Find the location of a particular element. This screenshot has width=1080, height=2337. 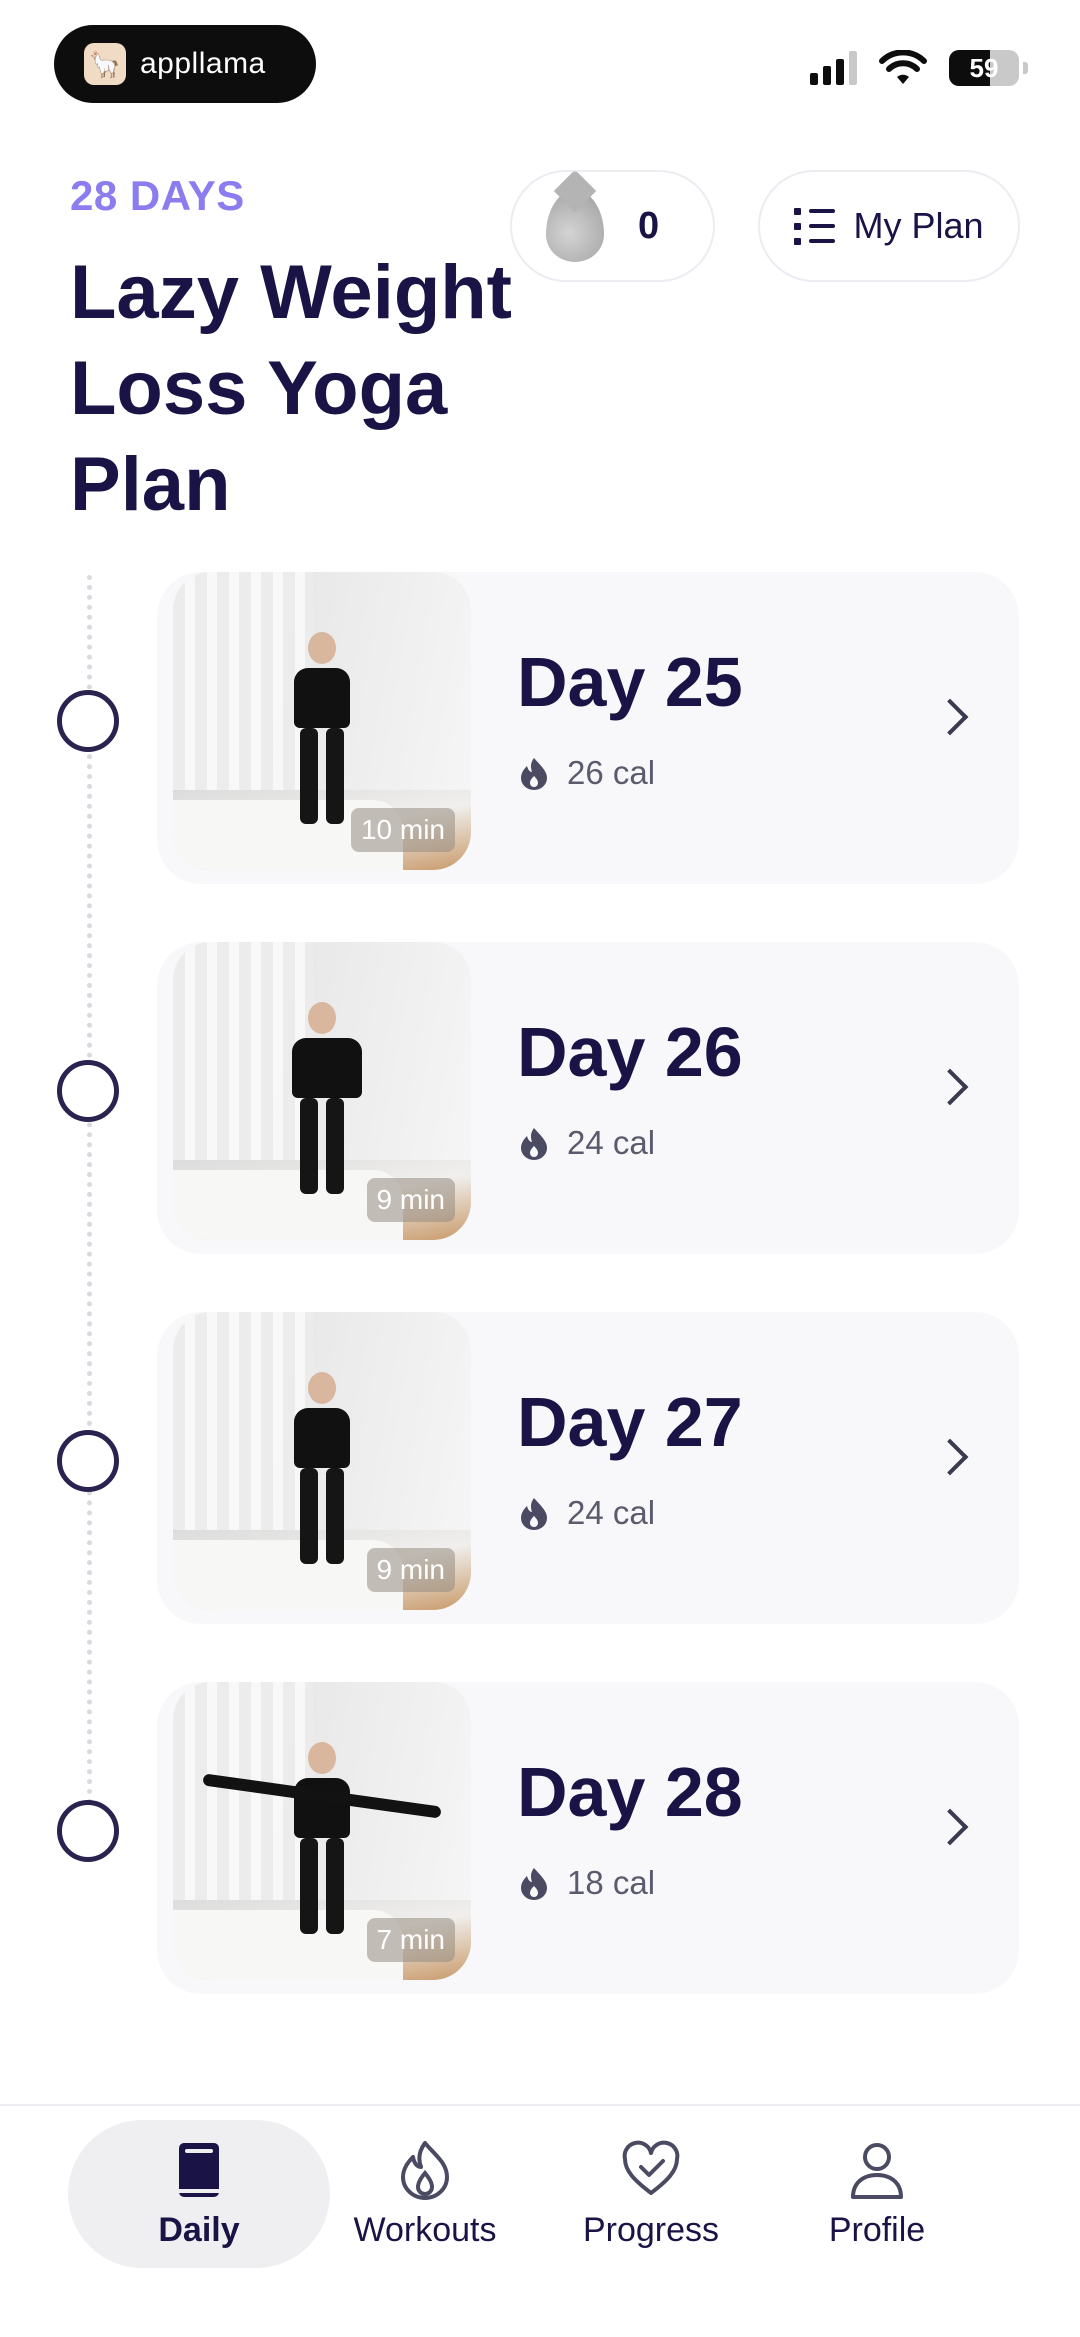

day-title: Day 28 is located at coordinates (630, 1792).